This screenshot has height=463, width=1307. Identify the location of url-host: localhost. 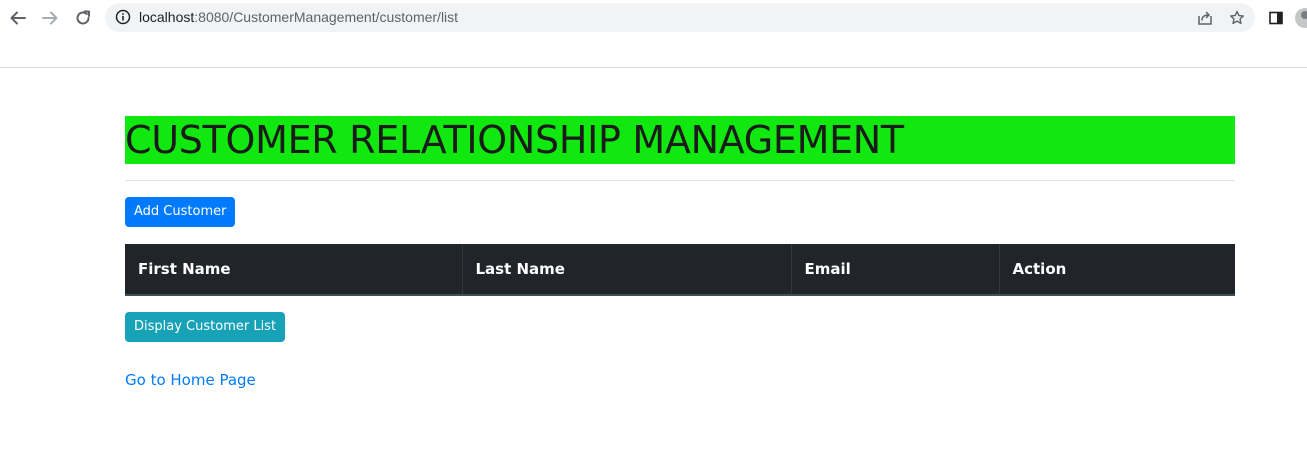
(167, 17).